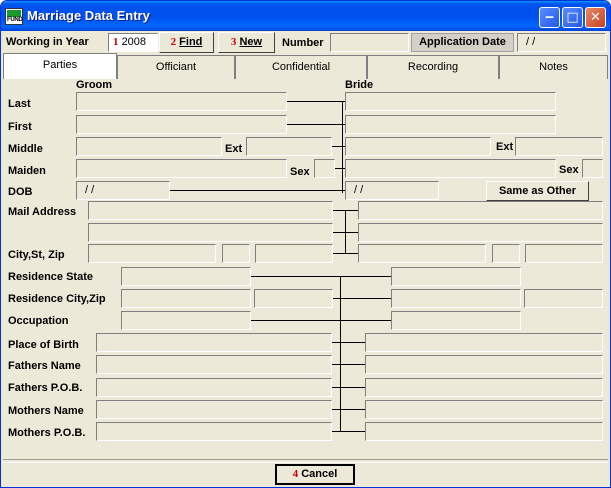 Image resolution: width=611 pixels, height=488 pixels. I want to click on groom-state-field, so click(236, 253).